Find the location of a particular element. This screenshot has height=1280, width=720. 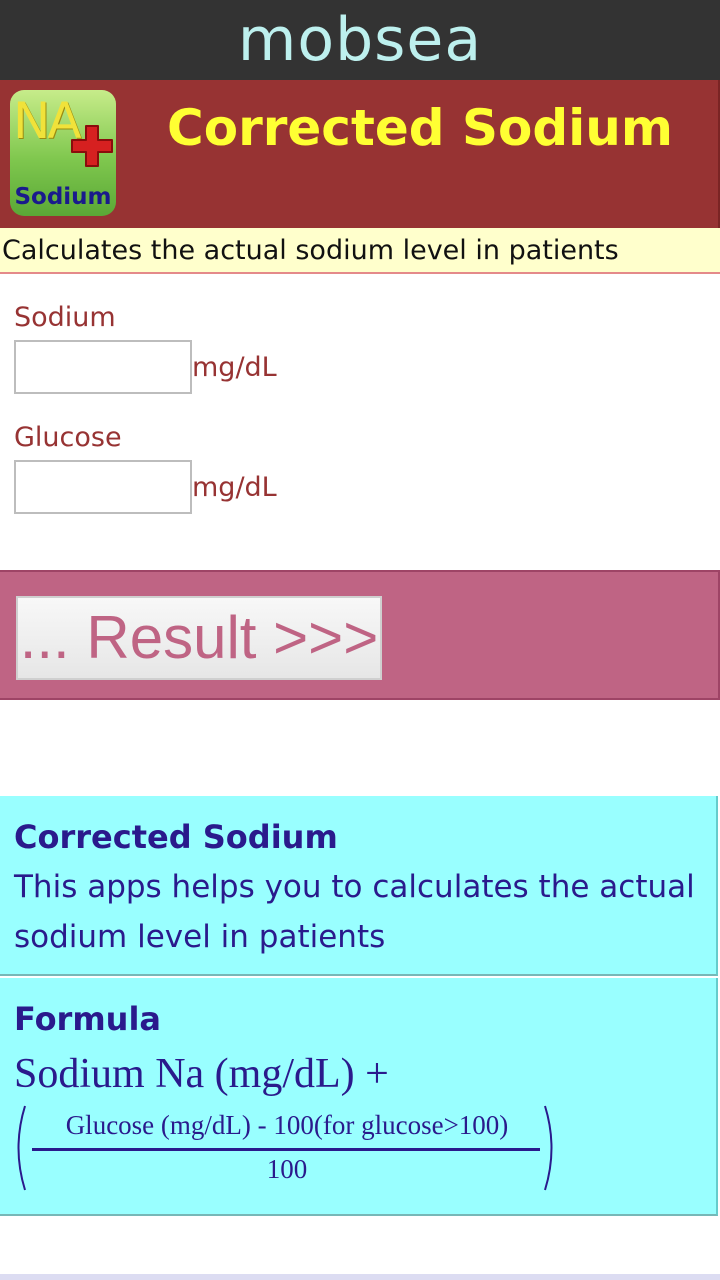

top-bar: mobsea is located at coordinates (360, 40).